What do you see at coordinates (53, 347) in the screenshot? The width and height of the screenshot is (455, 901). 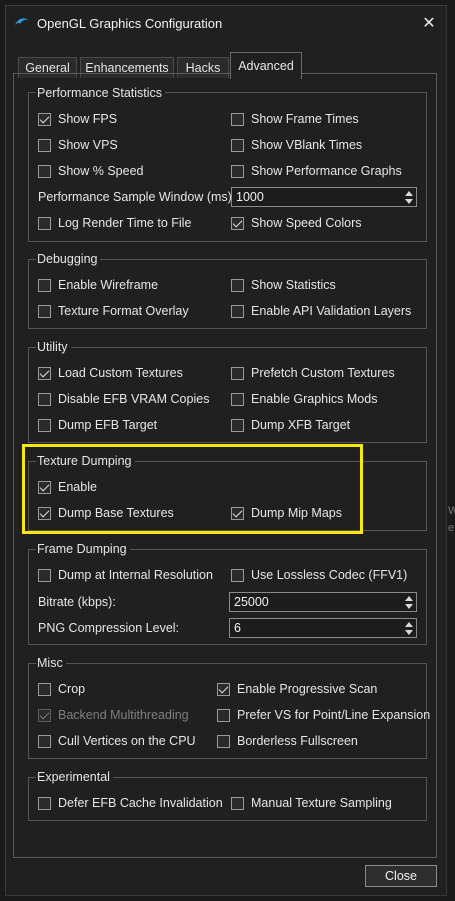 I see `utility-title: Utility` at bounding box center [53, 347].